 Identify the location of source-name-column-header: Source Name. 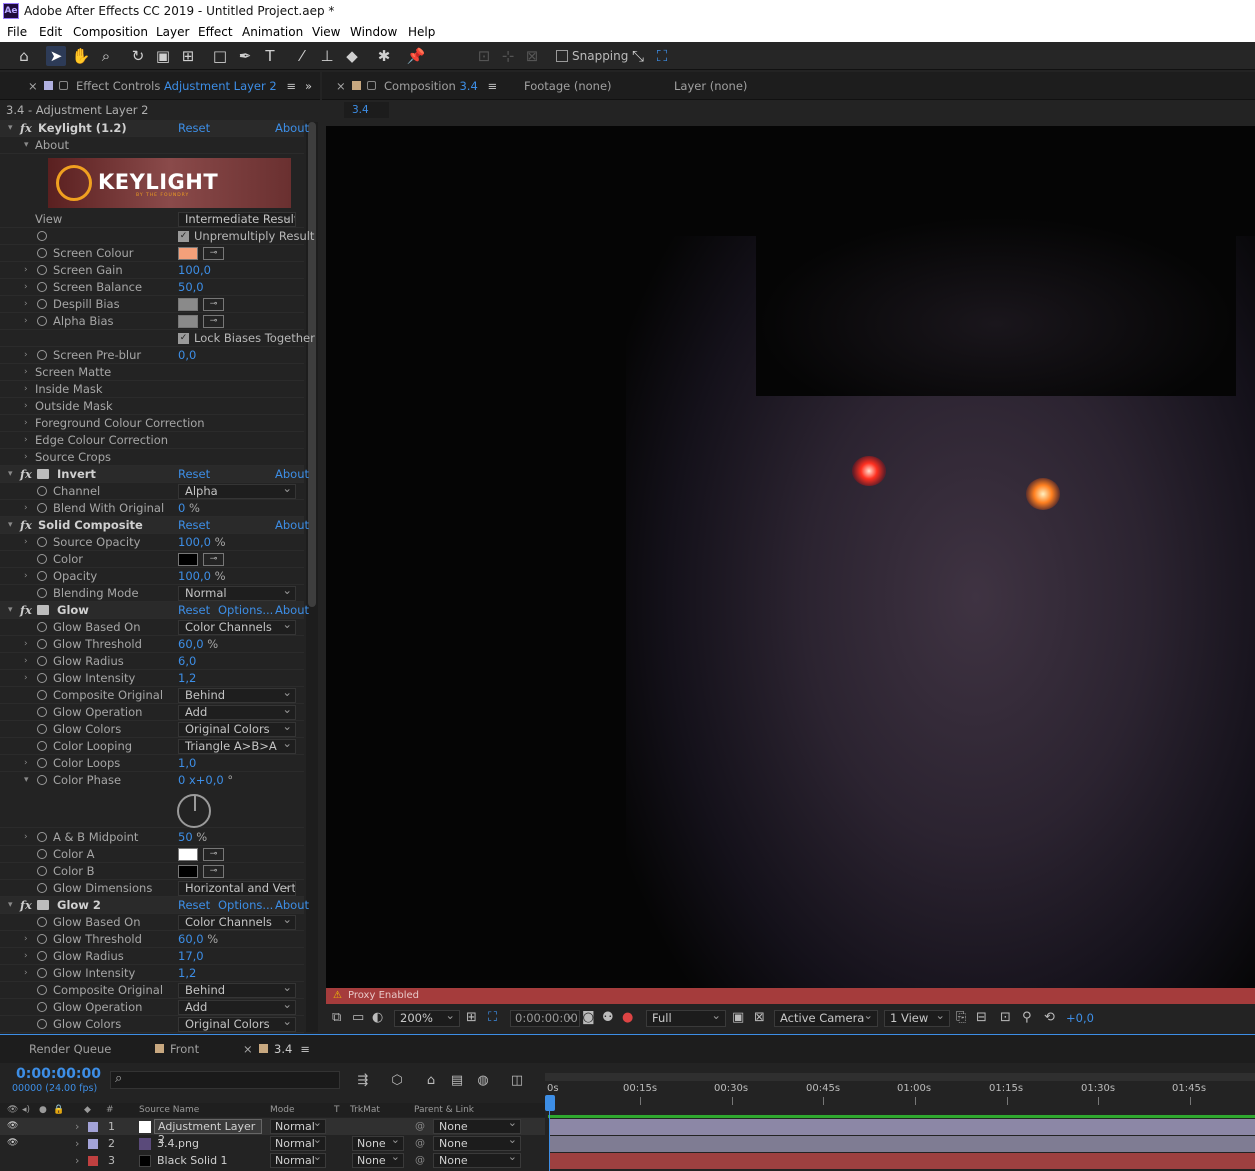
(169, 1110).